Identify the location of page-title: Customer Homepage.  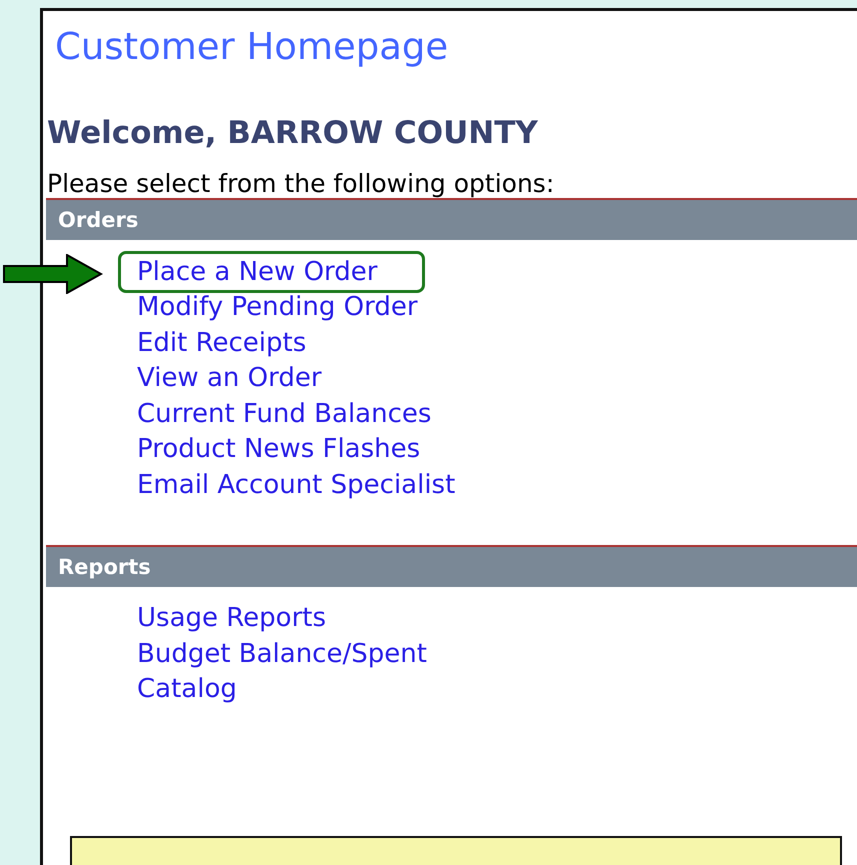
(252, 47).